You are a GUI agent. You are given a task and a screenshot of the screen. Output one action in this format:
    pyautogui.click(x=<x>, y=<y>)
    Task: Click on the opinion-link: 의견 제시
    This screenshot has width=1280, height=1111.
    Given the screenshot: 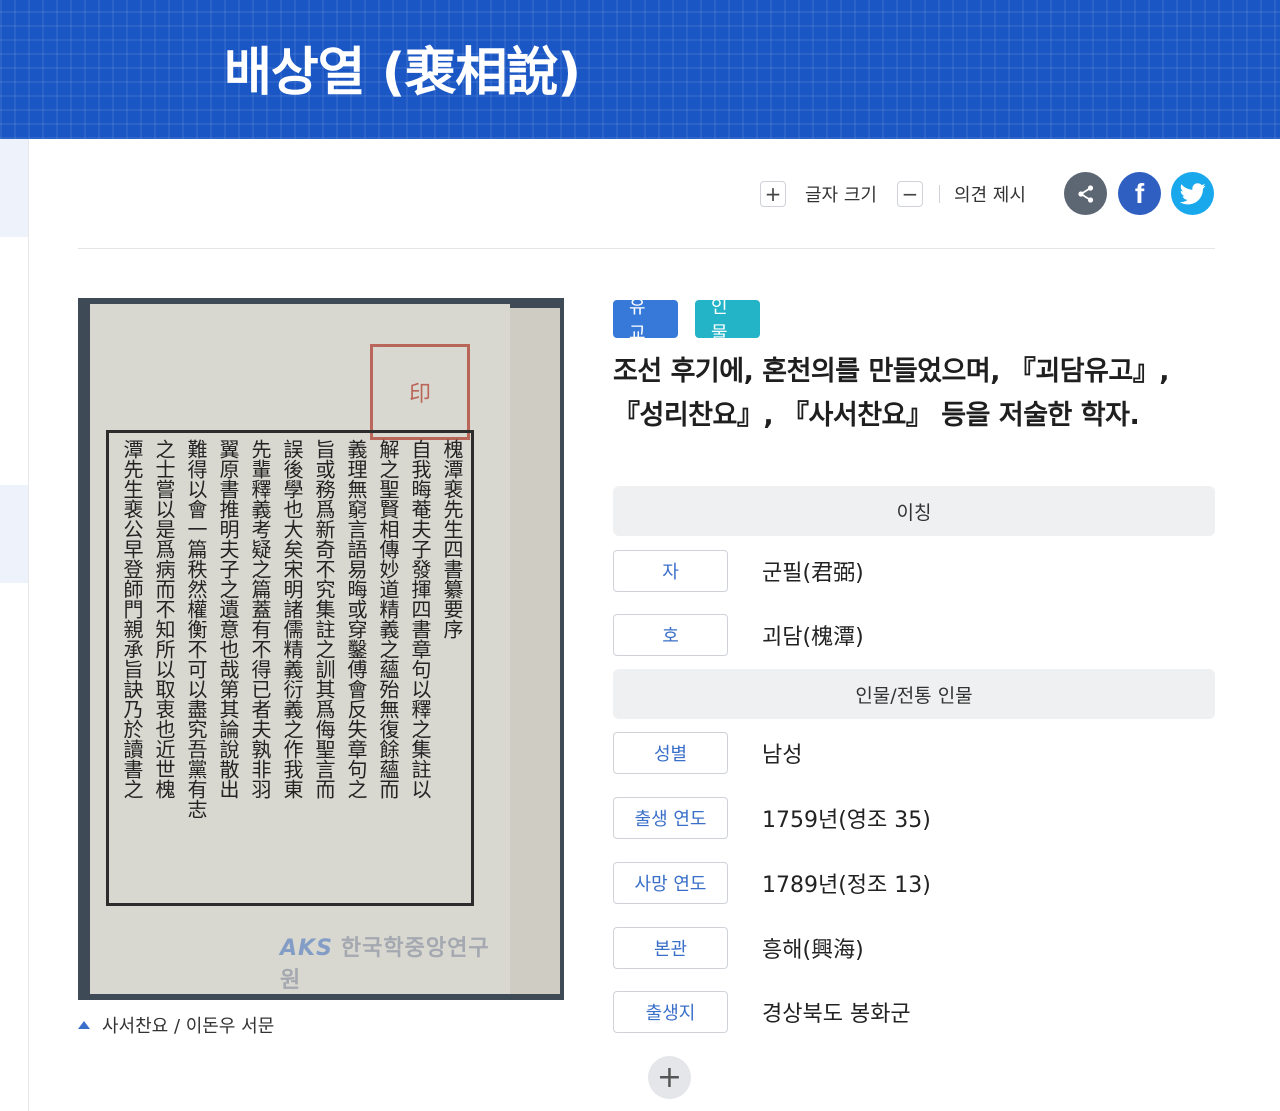 What is the action you would take?
    pyautogui.click(x=990, y=194)
    